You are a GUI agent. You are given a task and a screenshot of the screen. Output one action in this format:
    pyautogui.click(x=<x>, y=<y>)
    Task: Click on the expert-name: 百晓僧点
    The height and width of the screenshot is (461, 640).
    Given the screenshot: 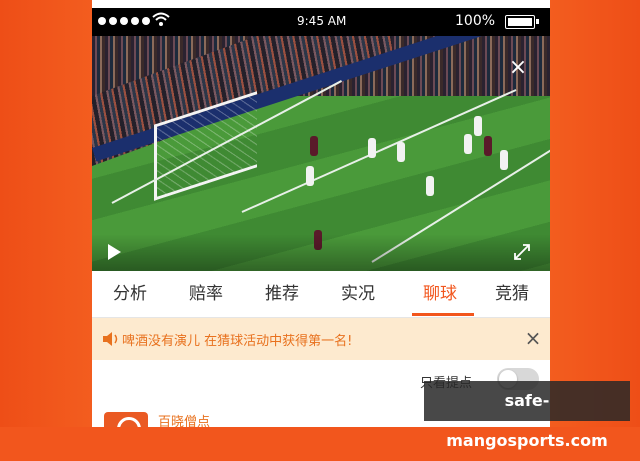 What is the action you would take?
    pyautogui.click(x=184, y=421)
    